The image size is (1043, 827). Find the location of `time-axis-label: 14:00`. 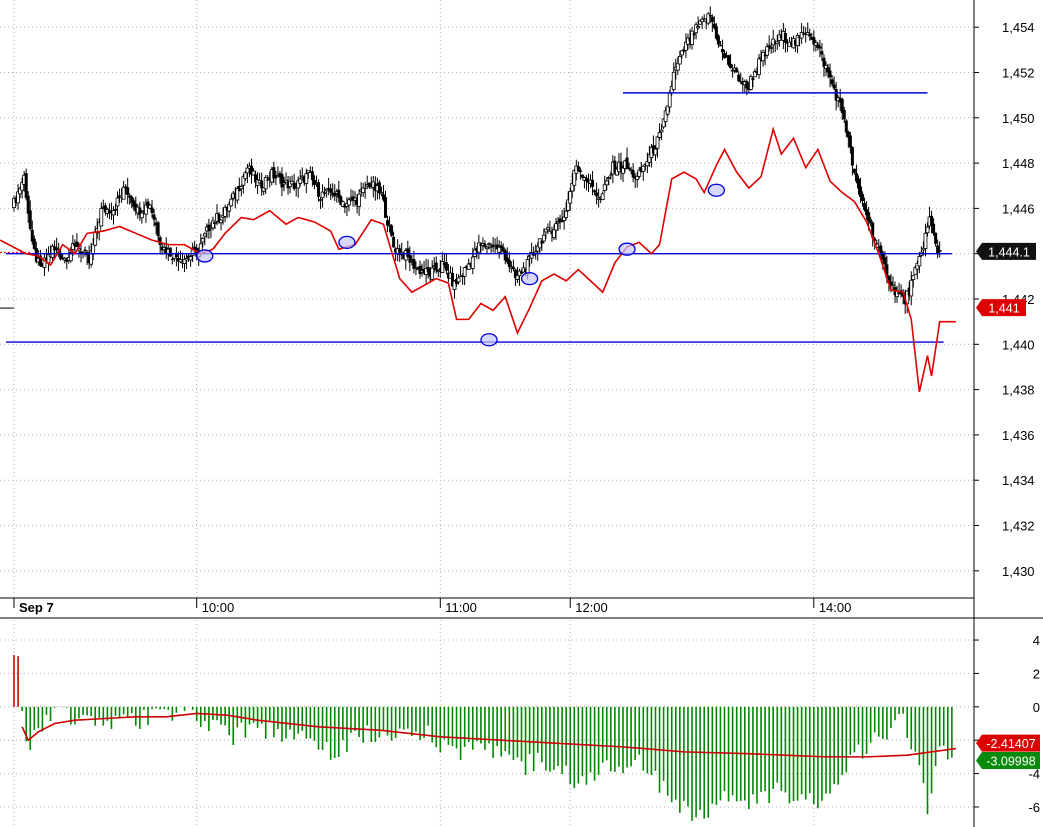

time-axis-label: 14:00 is located at coordinates (835, 607).